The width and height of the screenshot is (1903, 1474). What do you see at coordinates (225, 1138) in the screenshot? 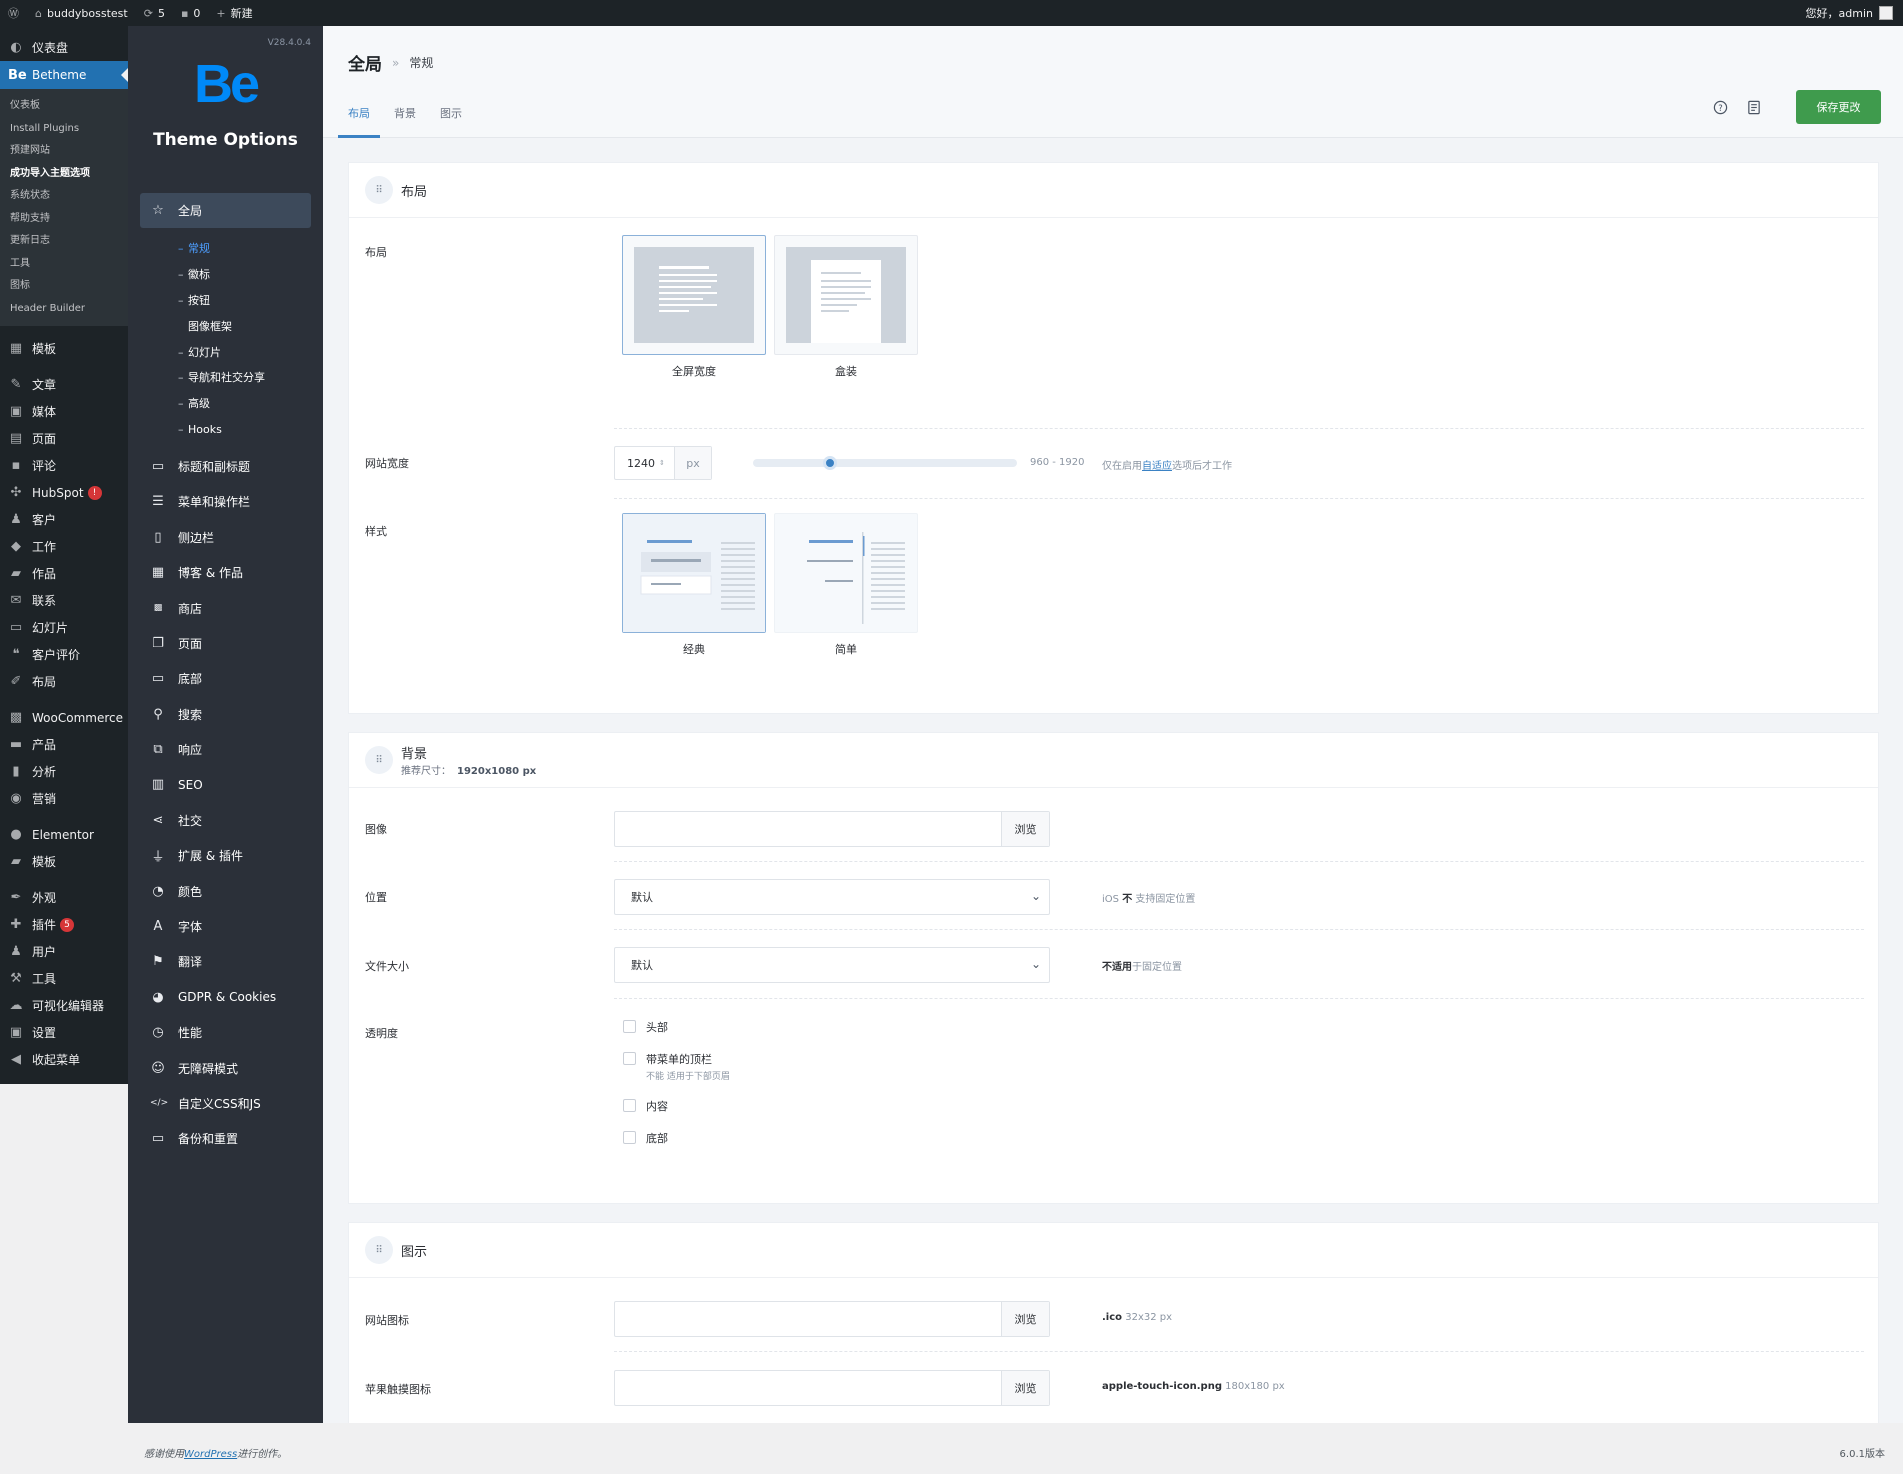
I see `nav-item: ▭ 备份和重置` at bounding box center [225, 1138].